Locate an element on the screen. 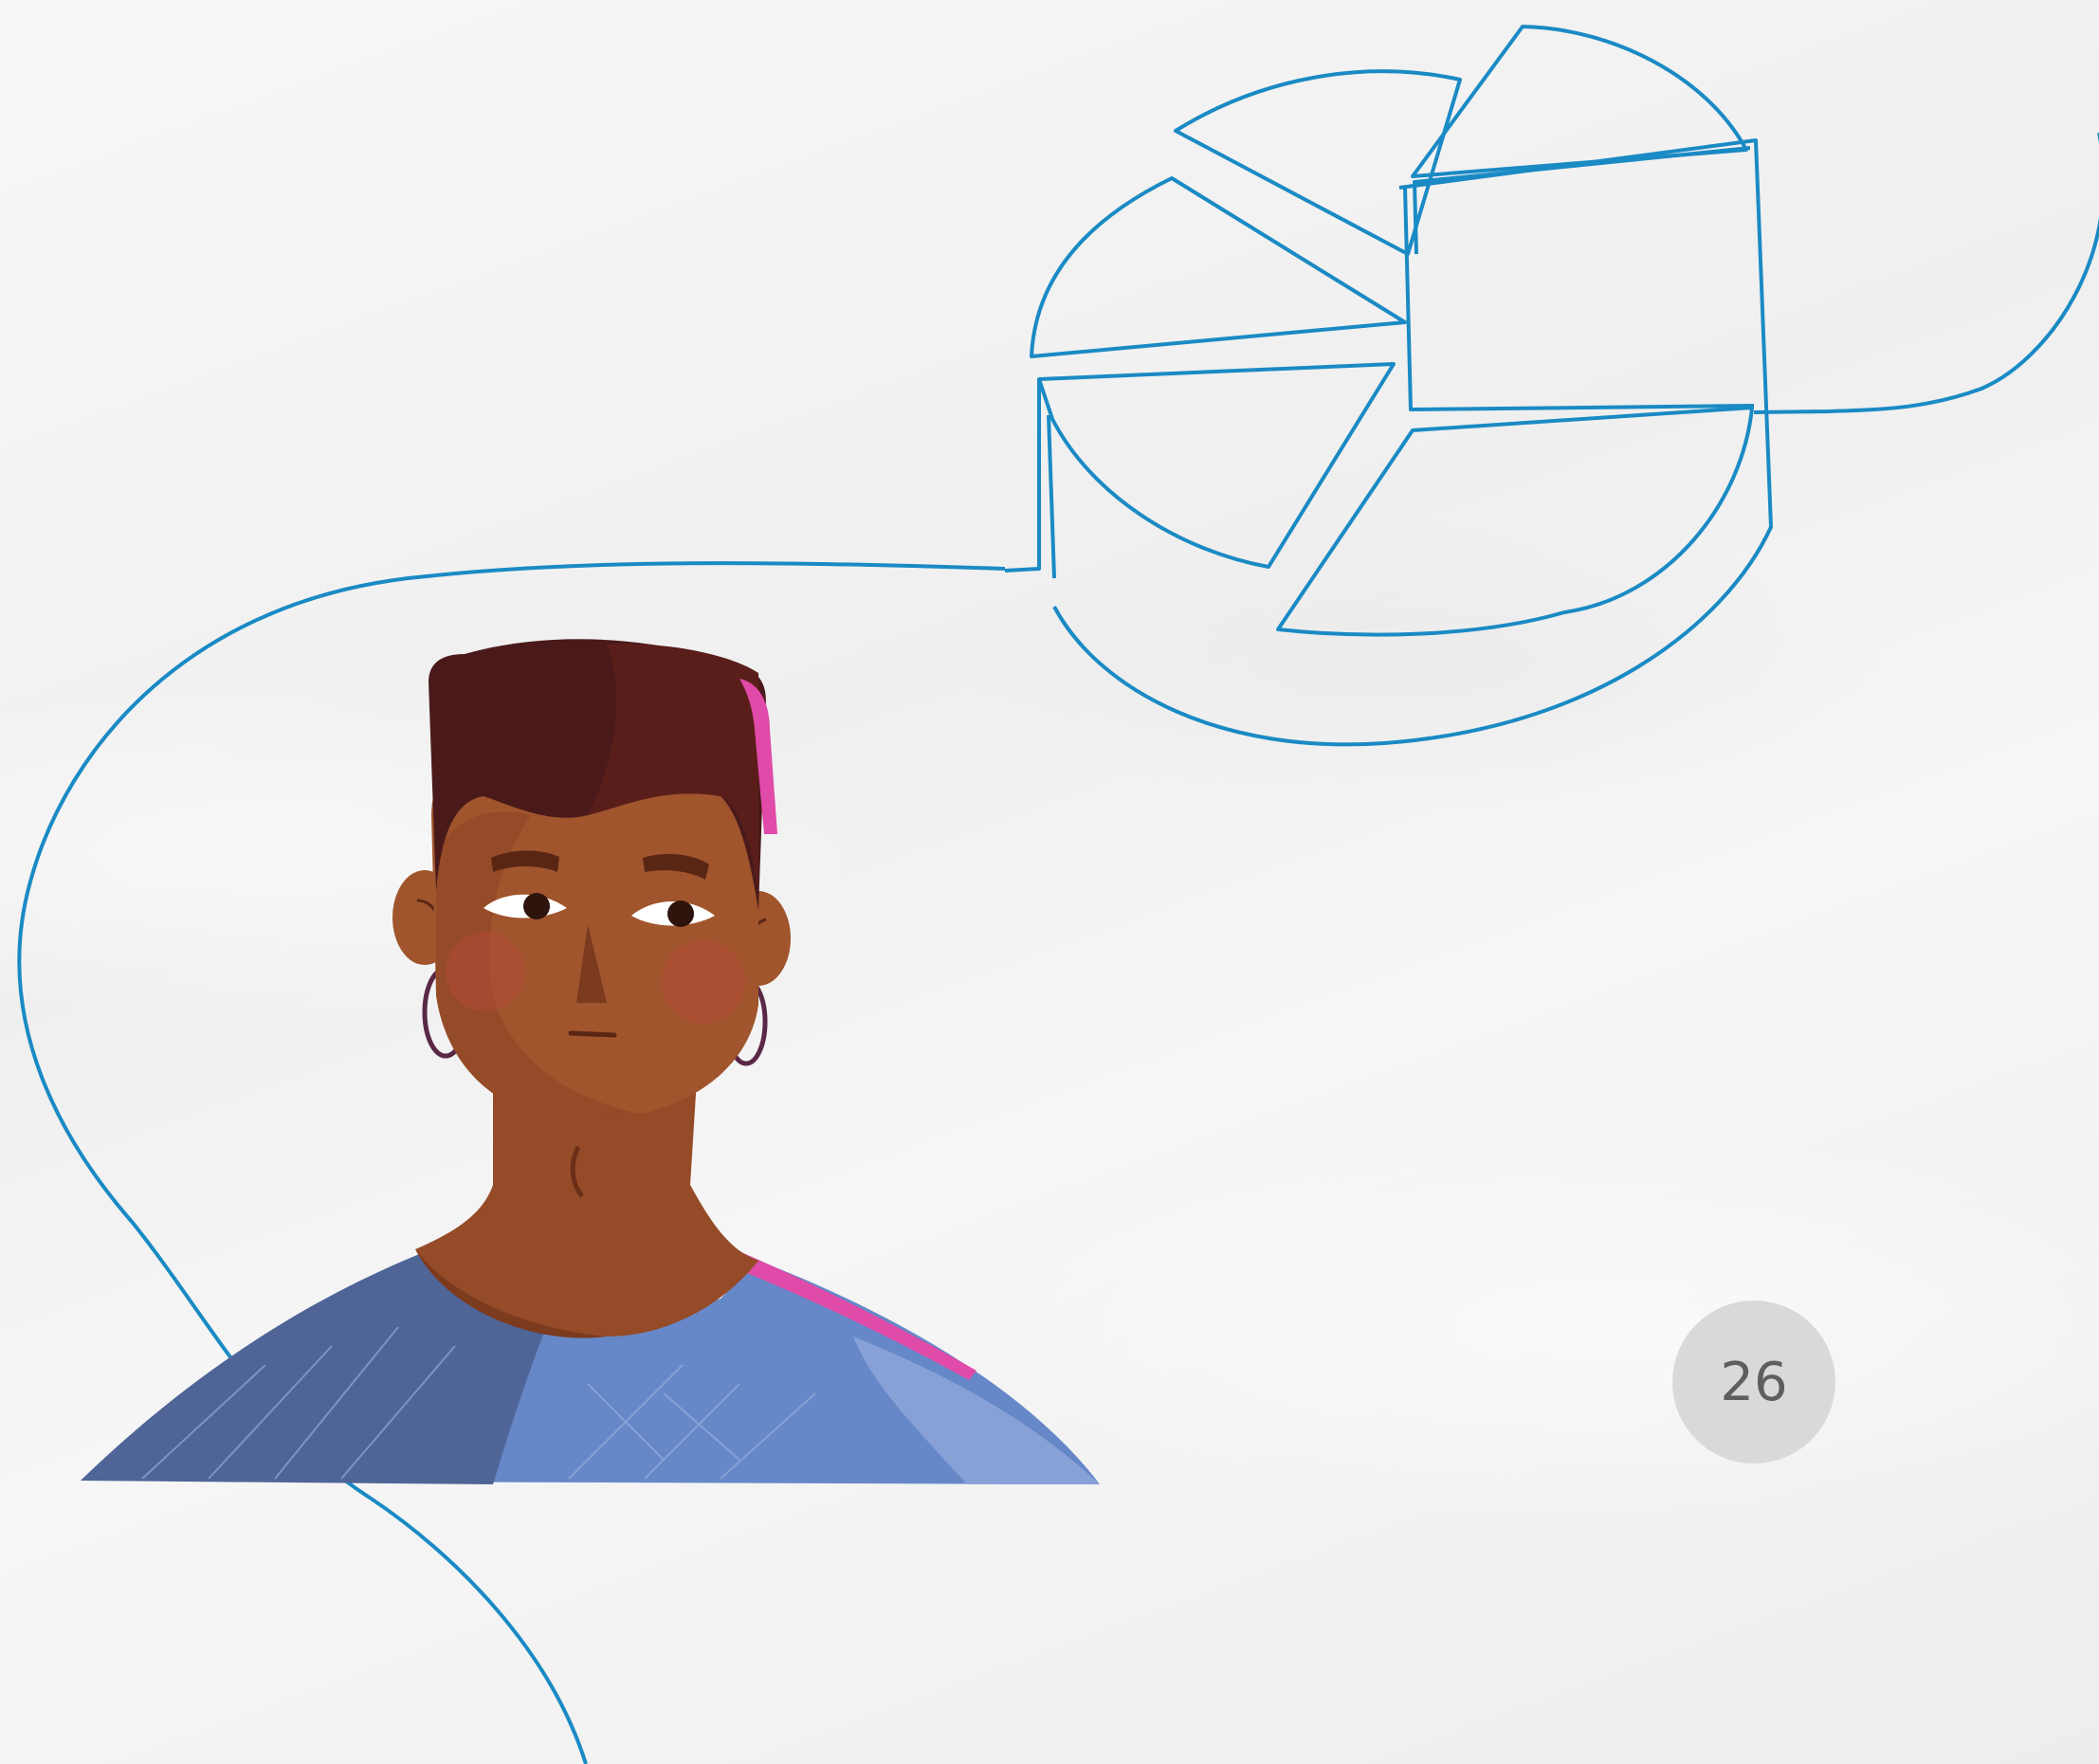  page-number: 26 is located at coordinates (1754, 1382).